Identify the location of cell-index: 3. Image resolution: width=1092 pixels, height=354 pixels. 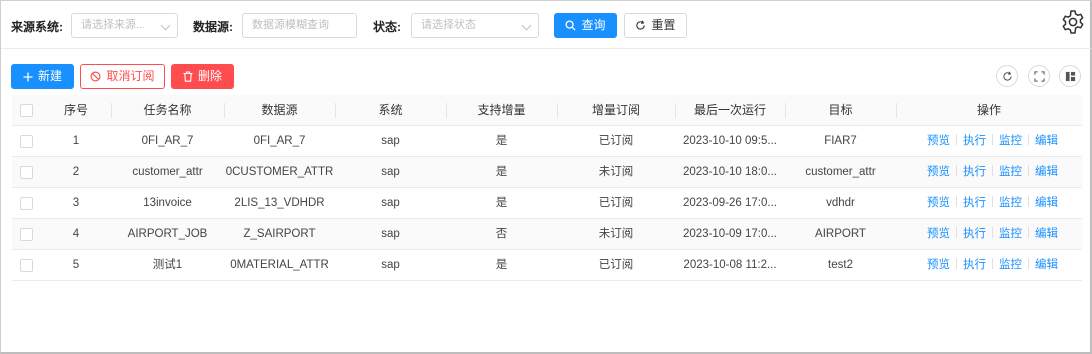
(76, 203).